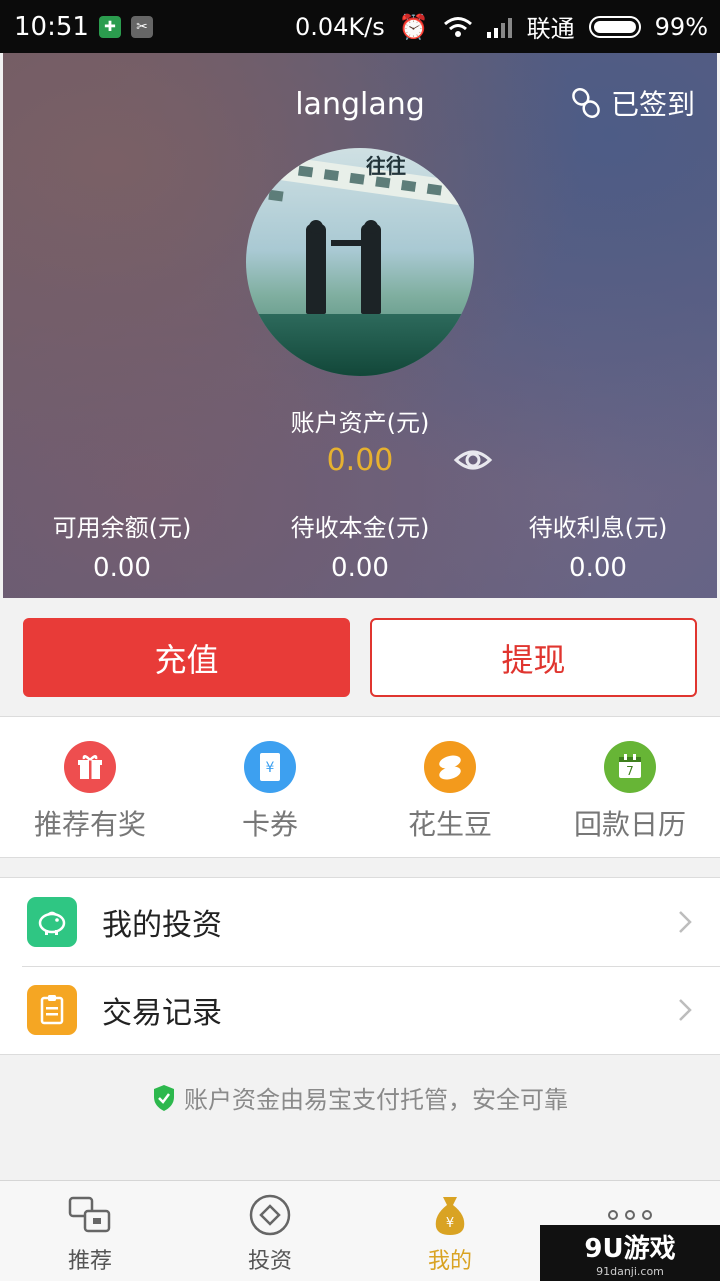 This screenshot has width=720, height=1281. I want to click on quick-item-coupons: ¥ 卡券, so click(270, 787).